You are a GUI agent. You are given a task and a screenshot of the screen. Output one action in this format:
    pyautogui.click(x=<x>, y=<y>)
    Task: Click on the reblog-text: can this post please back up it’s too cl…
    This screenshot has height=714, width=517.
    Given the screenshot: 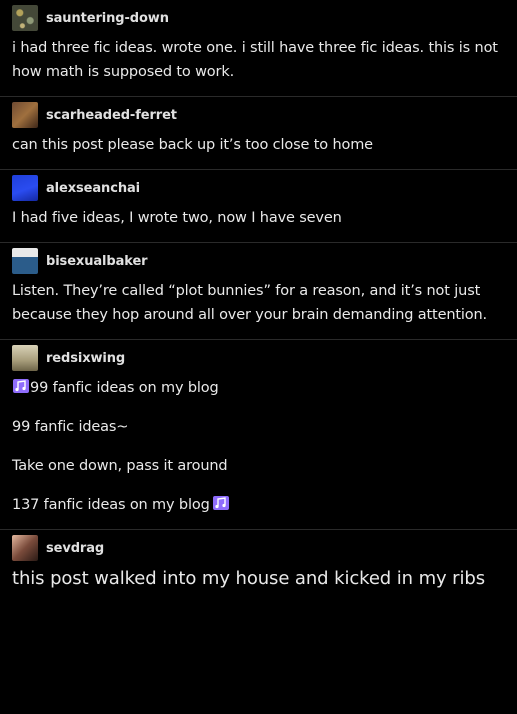 What is the action you would take?
    pyautogui.click(x=192, y=145)
    